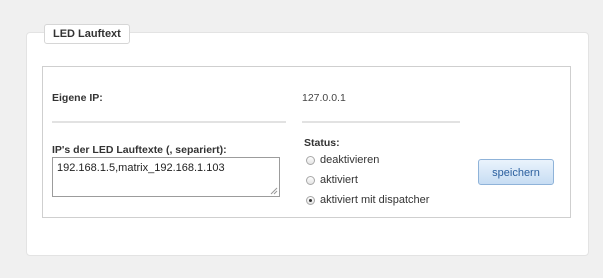 This screenshot has height=278, width=603. What do you see at coordinates (274, 191) in the screenshot?
I see `resize-grip-icon` at bounding box center [274, 191].